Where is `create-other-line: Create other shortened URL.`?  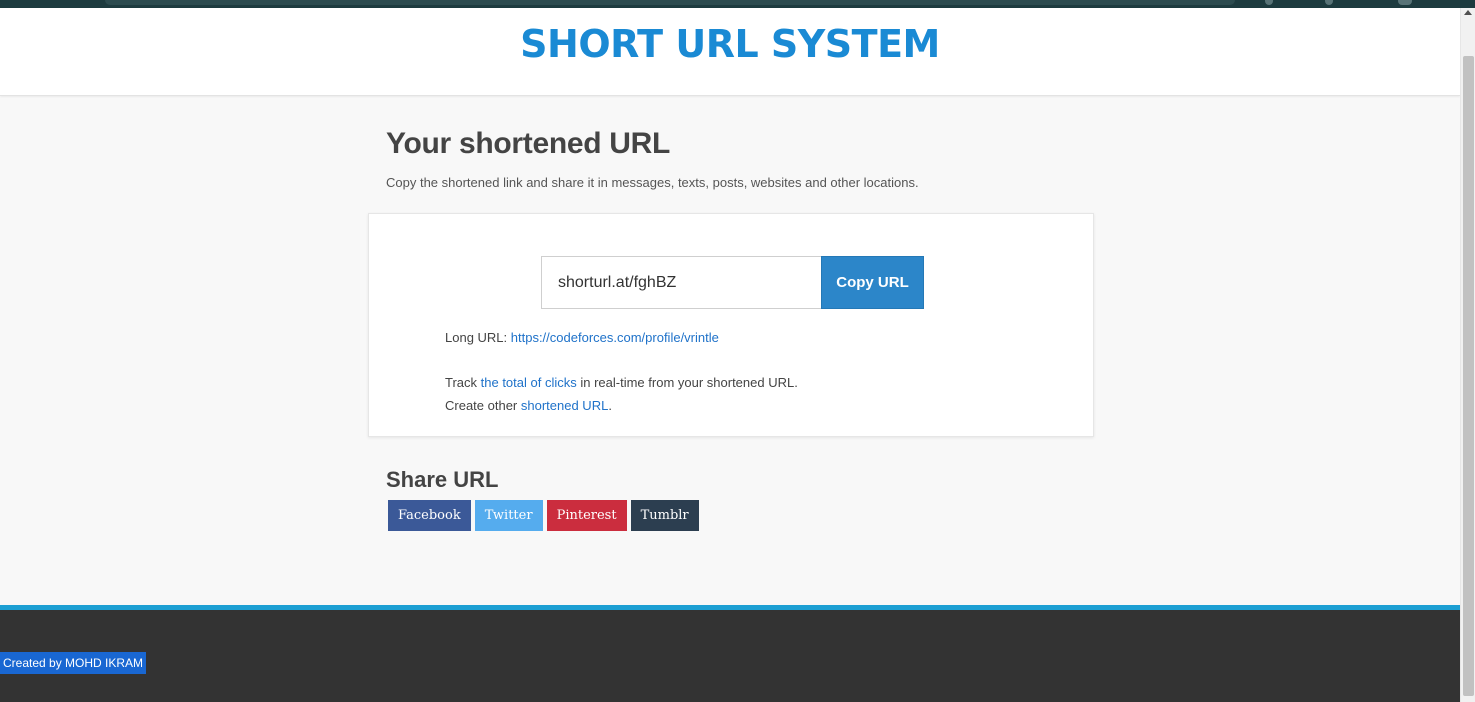
create-other-line: Create other shortened URL. is located at coordinates (528, 405).